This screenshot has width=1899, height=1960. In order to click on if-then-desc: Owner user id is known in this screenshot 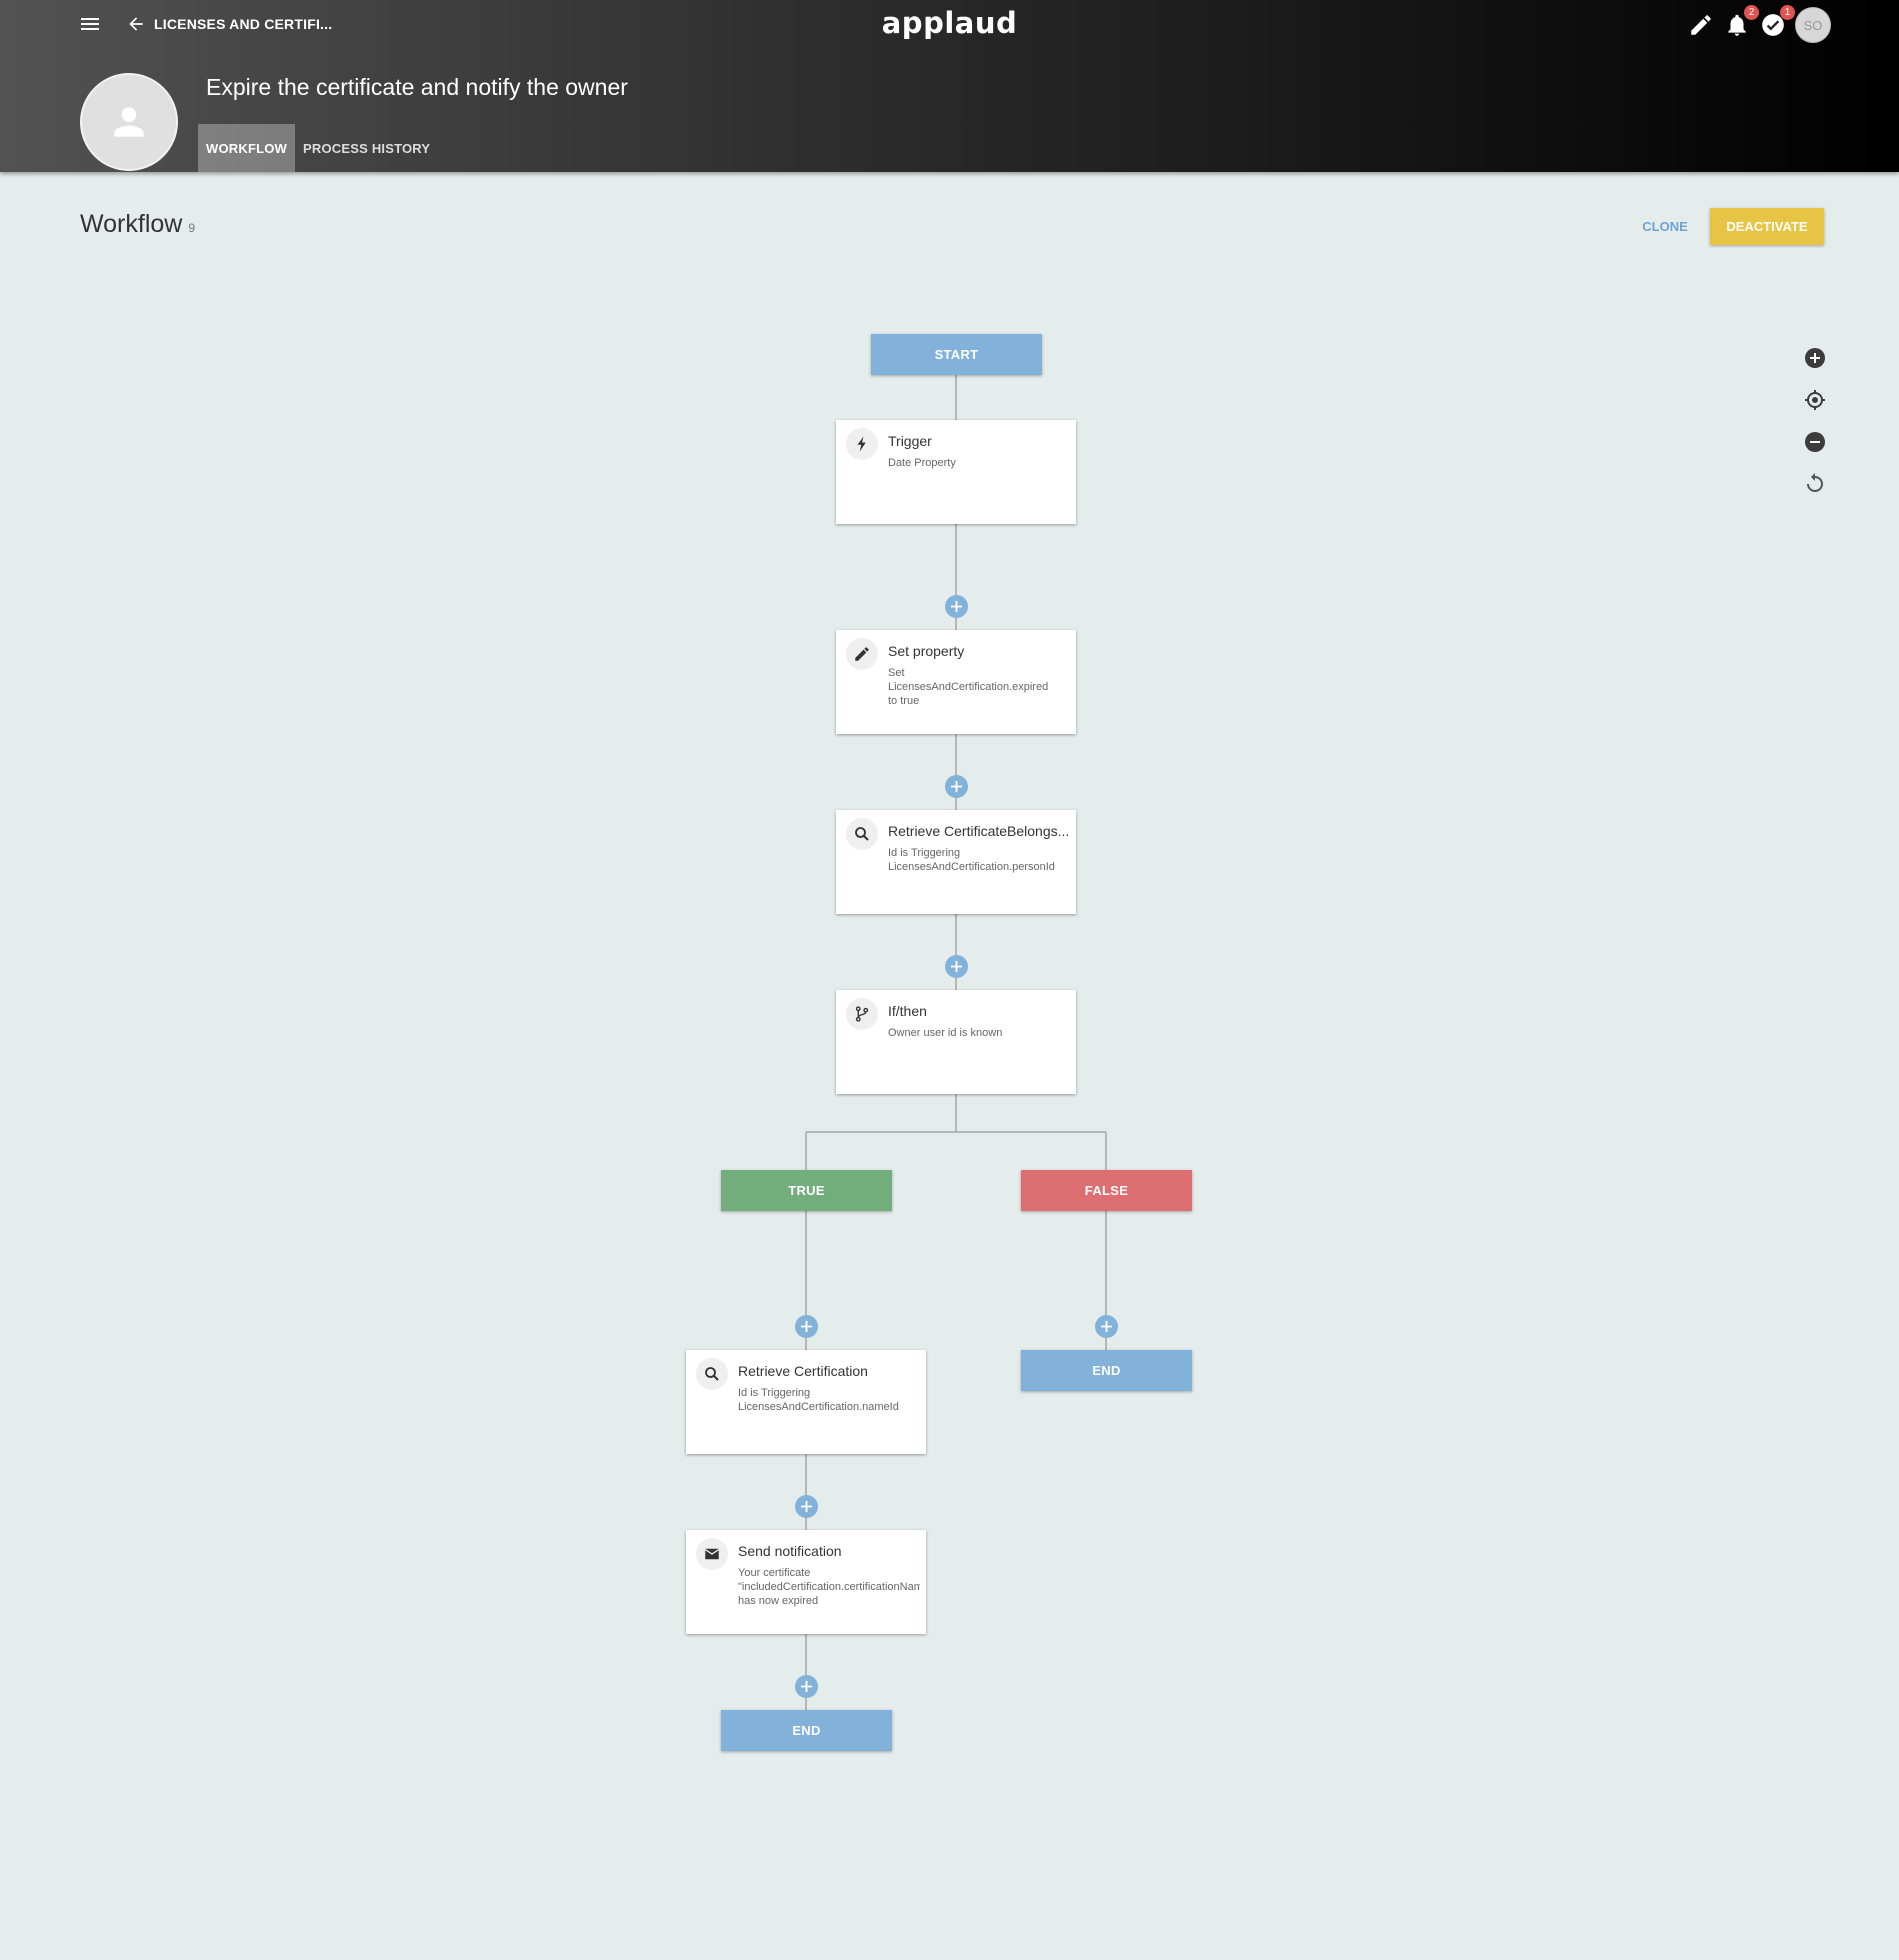, I will do `click(979, 1033)`.